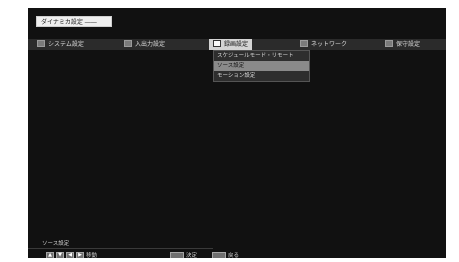  Describe the element at coordinates (74, 21) in the screenshot. I see `window-title: ダイナミカ設定 ――` at that location.